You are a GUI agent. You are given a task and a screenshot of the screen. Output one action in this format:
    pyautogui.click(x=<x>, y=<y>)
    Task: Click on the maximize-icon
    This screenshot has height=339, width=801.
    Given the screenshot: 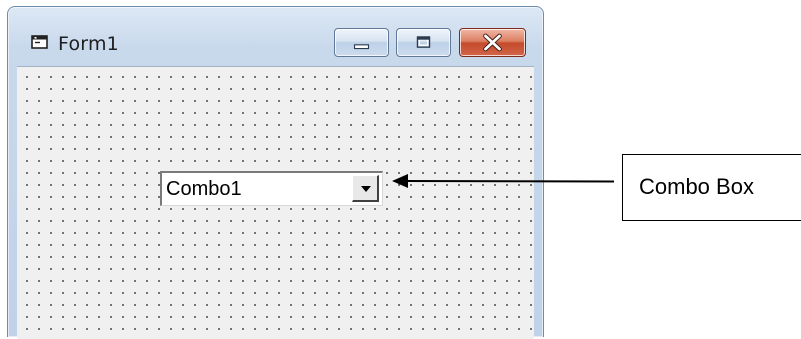 What is the action you would take?
    pyautogui.click(x=423, y=42)
    